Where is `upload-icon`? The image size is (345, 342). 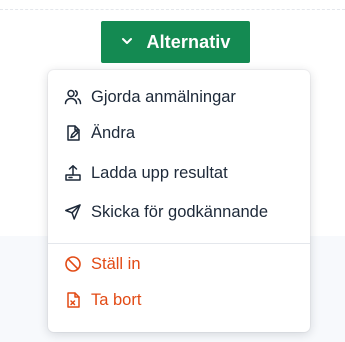
upload-icon is located at coordinates (73, 173).